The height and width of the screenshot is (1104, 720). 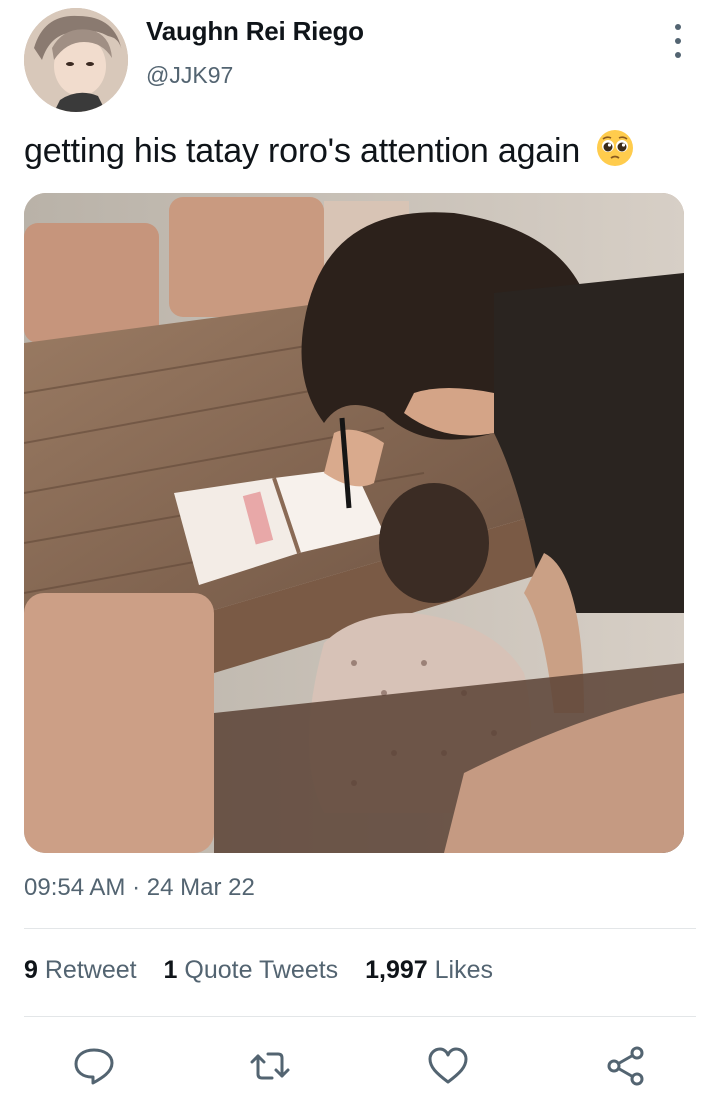 I want to click on like-icon, so click(x=448, y=1065).